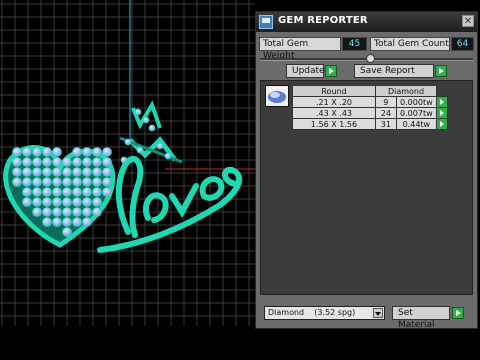  What do you see at coordinates (323, 20) in the screenshot?
I see `panel-title: GEM REPORTER` at bounding box center [323, 20].